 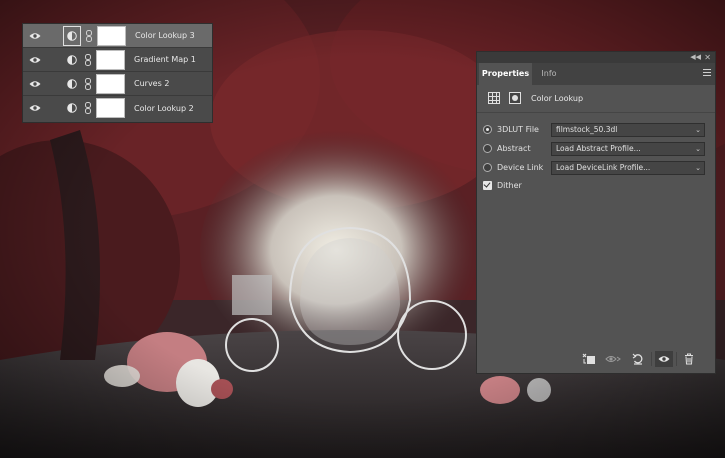 What do you see at coordinates (707, 57) in the screenshot?
I see `close-icon: ✕` at bounding box center [707, 57].